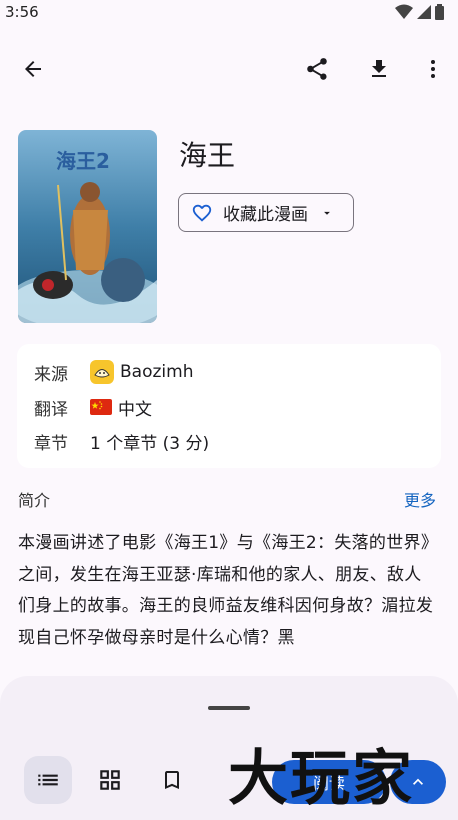 The image size is (458, 820). Describe the element at coordinates (229, 708) in the screenshot. I see `sheet-drag-handle` at that location.